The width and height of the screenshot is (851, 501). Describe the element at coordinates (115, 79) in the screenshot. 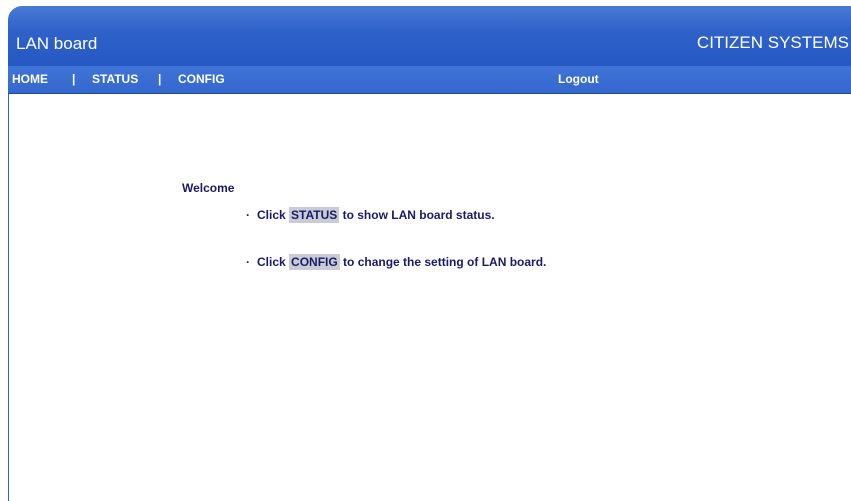

I see `nav-status-link: STATUS` at that location.